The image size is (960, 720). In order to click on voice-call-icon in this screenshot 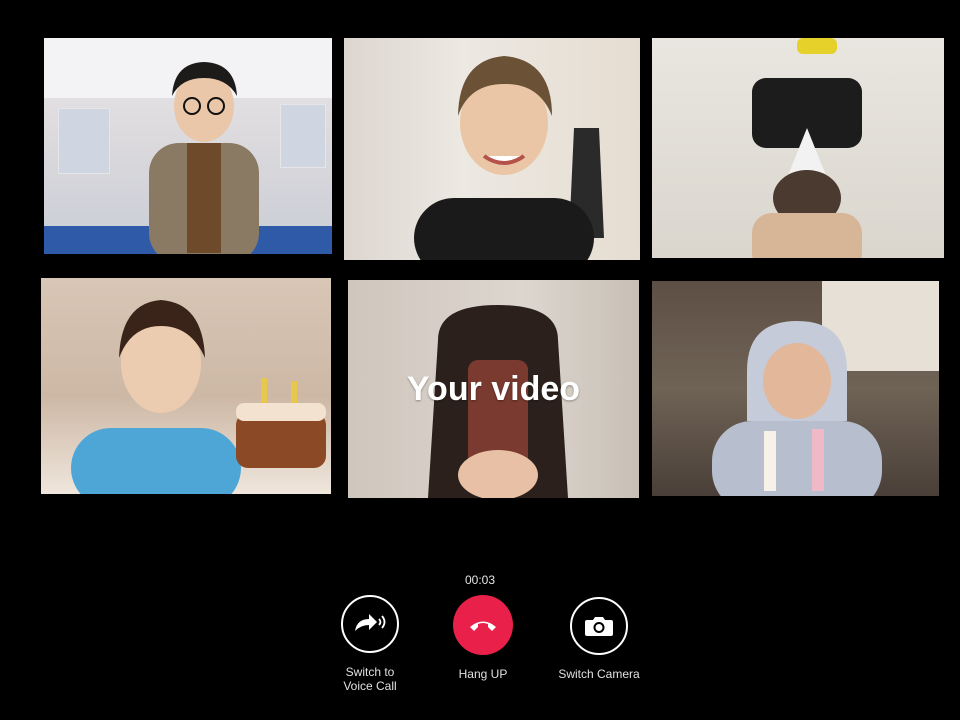, I will do `click(370, 622)`.